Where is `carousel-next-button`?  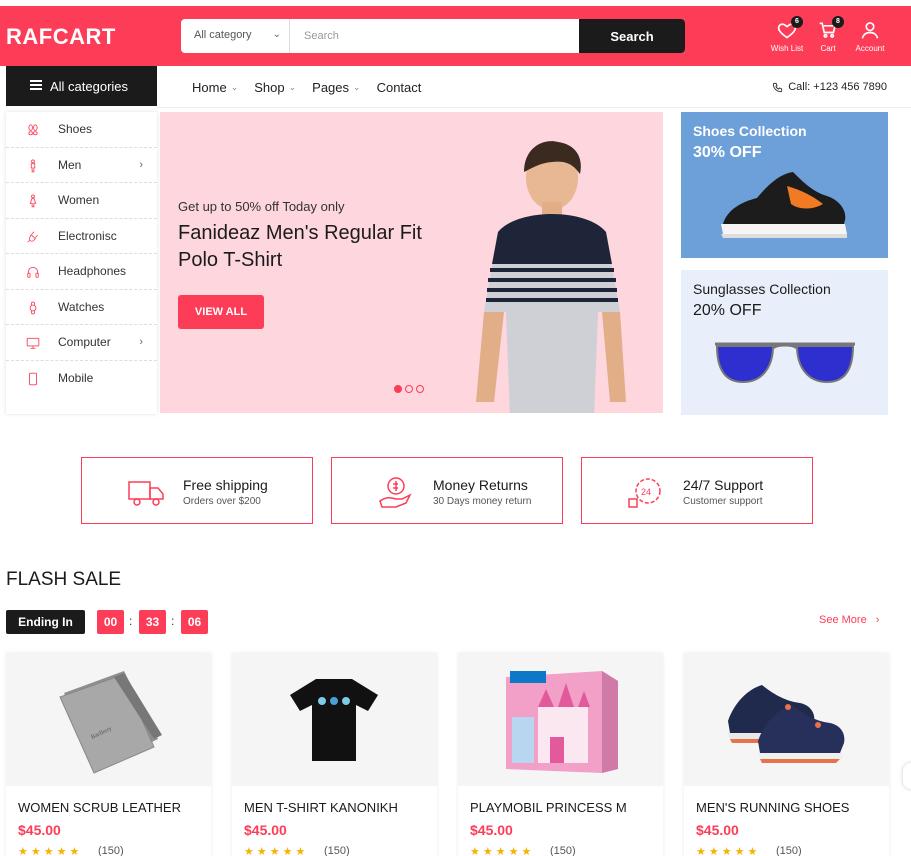 carousel-next-button is located at coordinates (907, 776).